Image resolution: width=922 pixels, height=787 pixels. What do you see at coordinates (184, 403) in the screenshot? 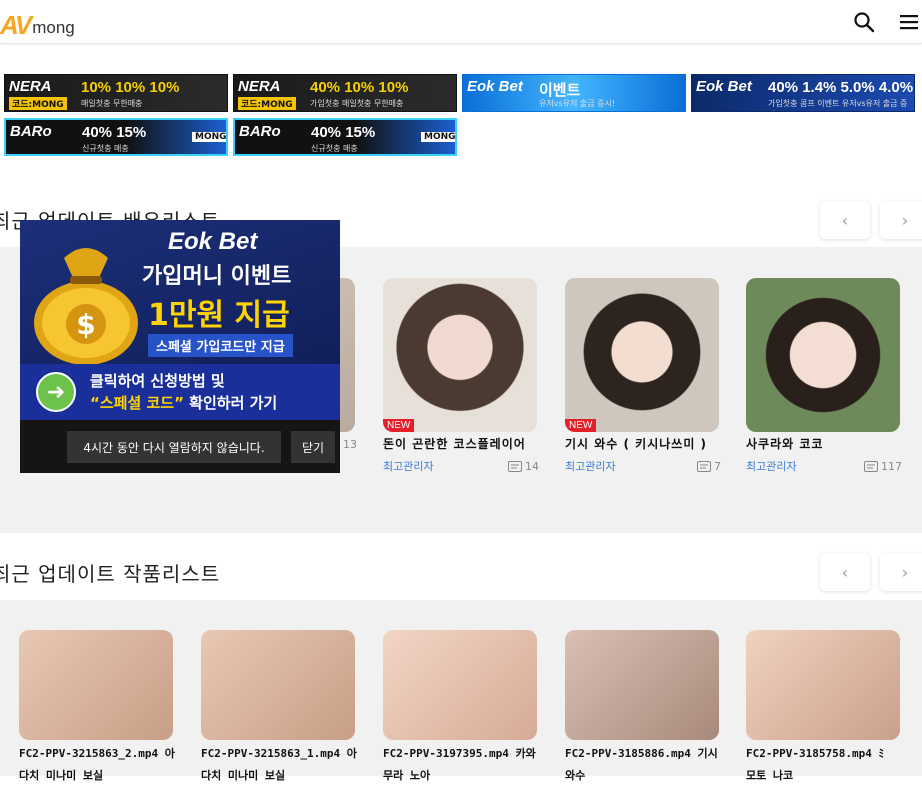
I see `popup-cta-line2: “스페셜 코드” 확인하러 가기` at bounding box center [184, 403].